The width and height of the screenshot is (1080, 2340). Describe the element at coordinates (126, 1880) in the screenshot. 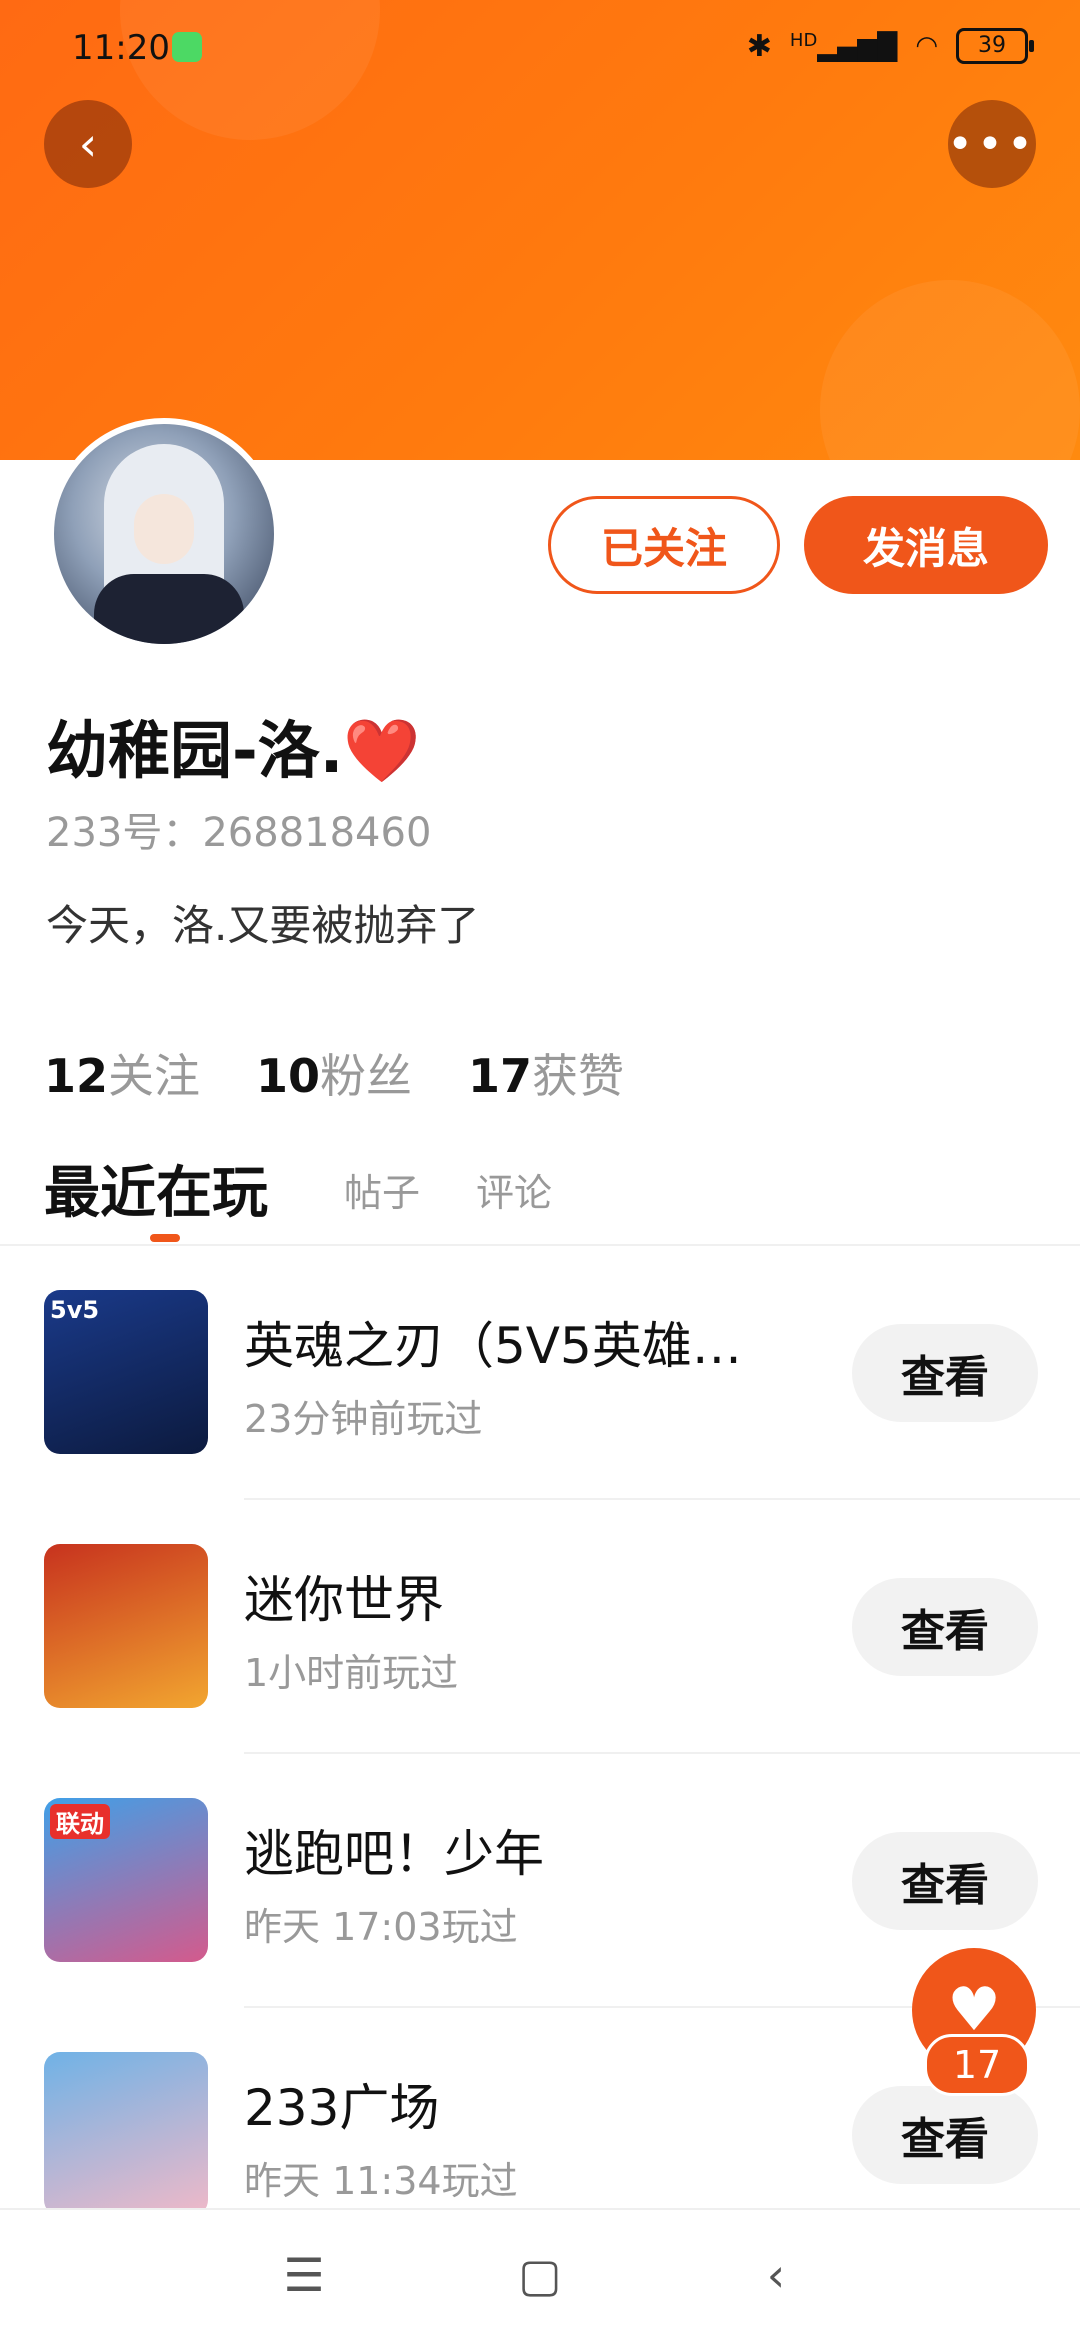

I see `game-icon: 联动` at that location.